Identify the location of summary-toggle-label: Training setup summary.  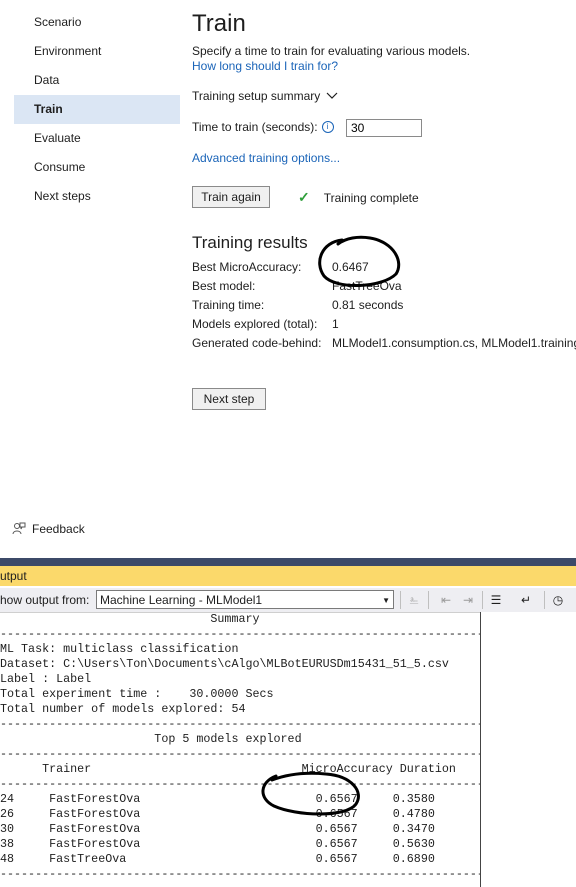
(256, 96).